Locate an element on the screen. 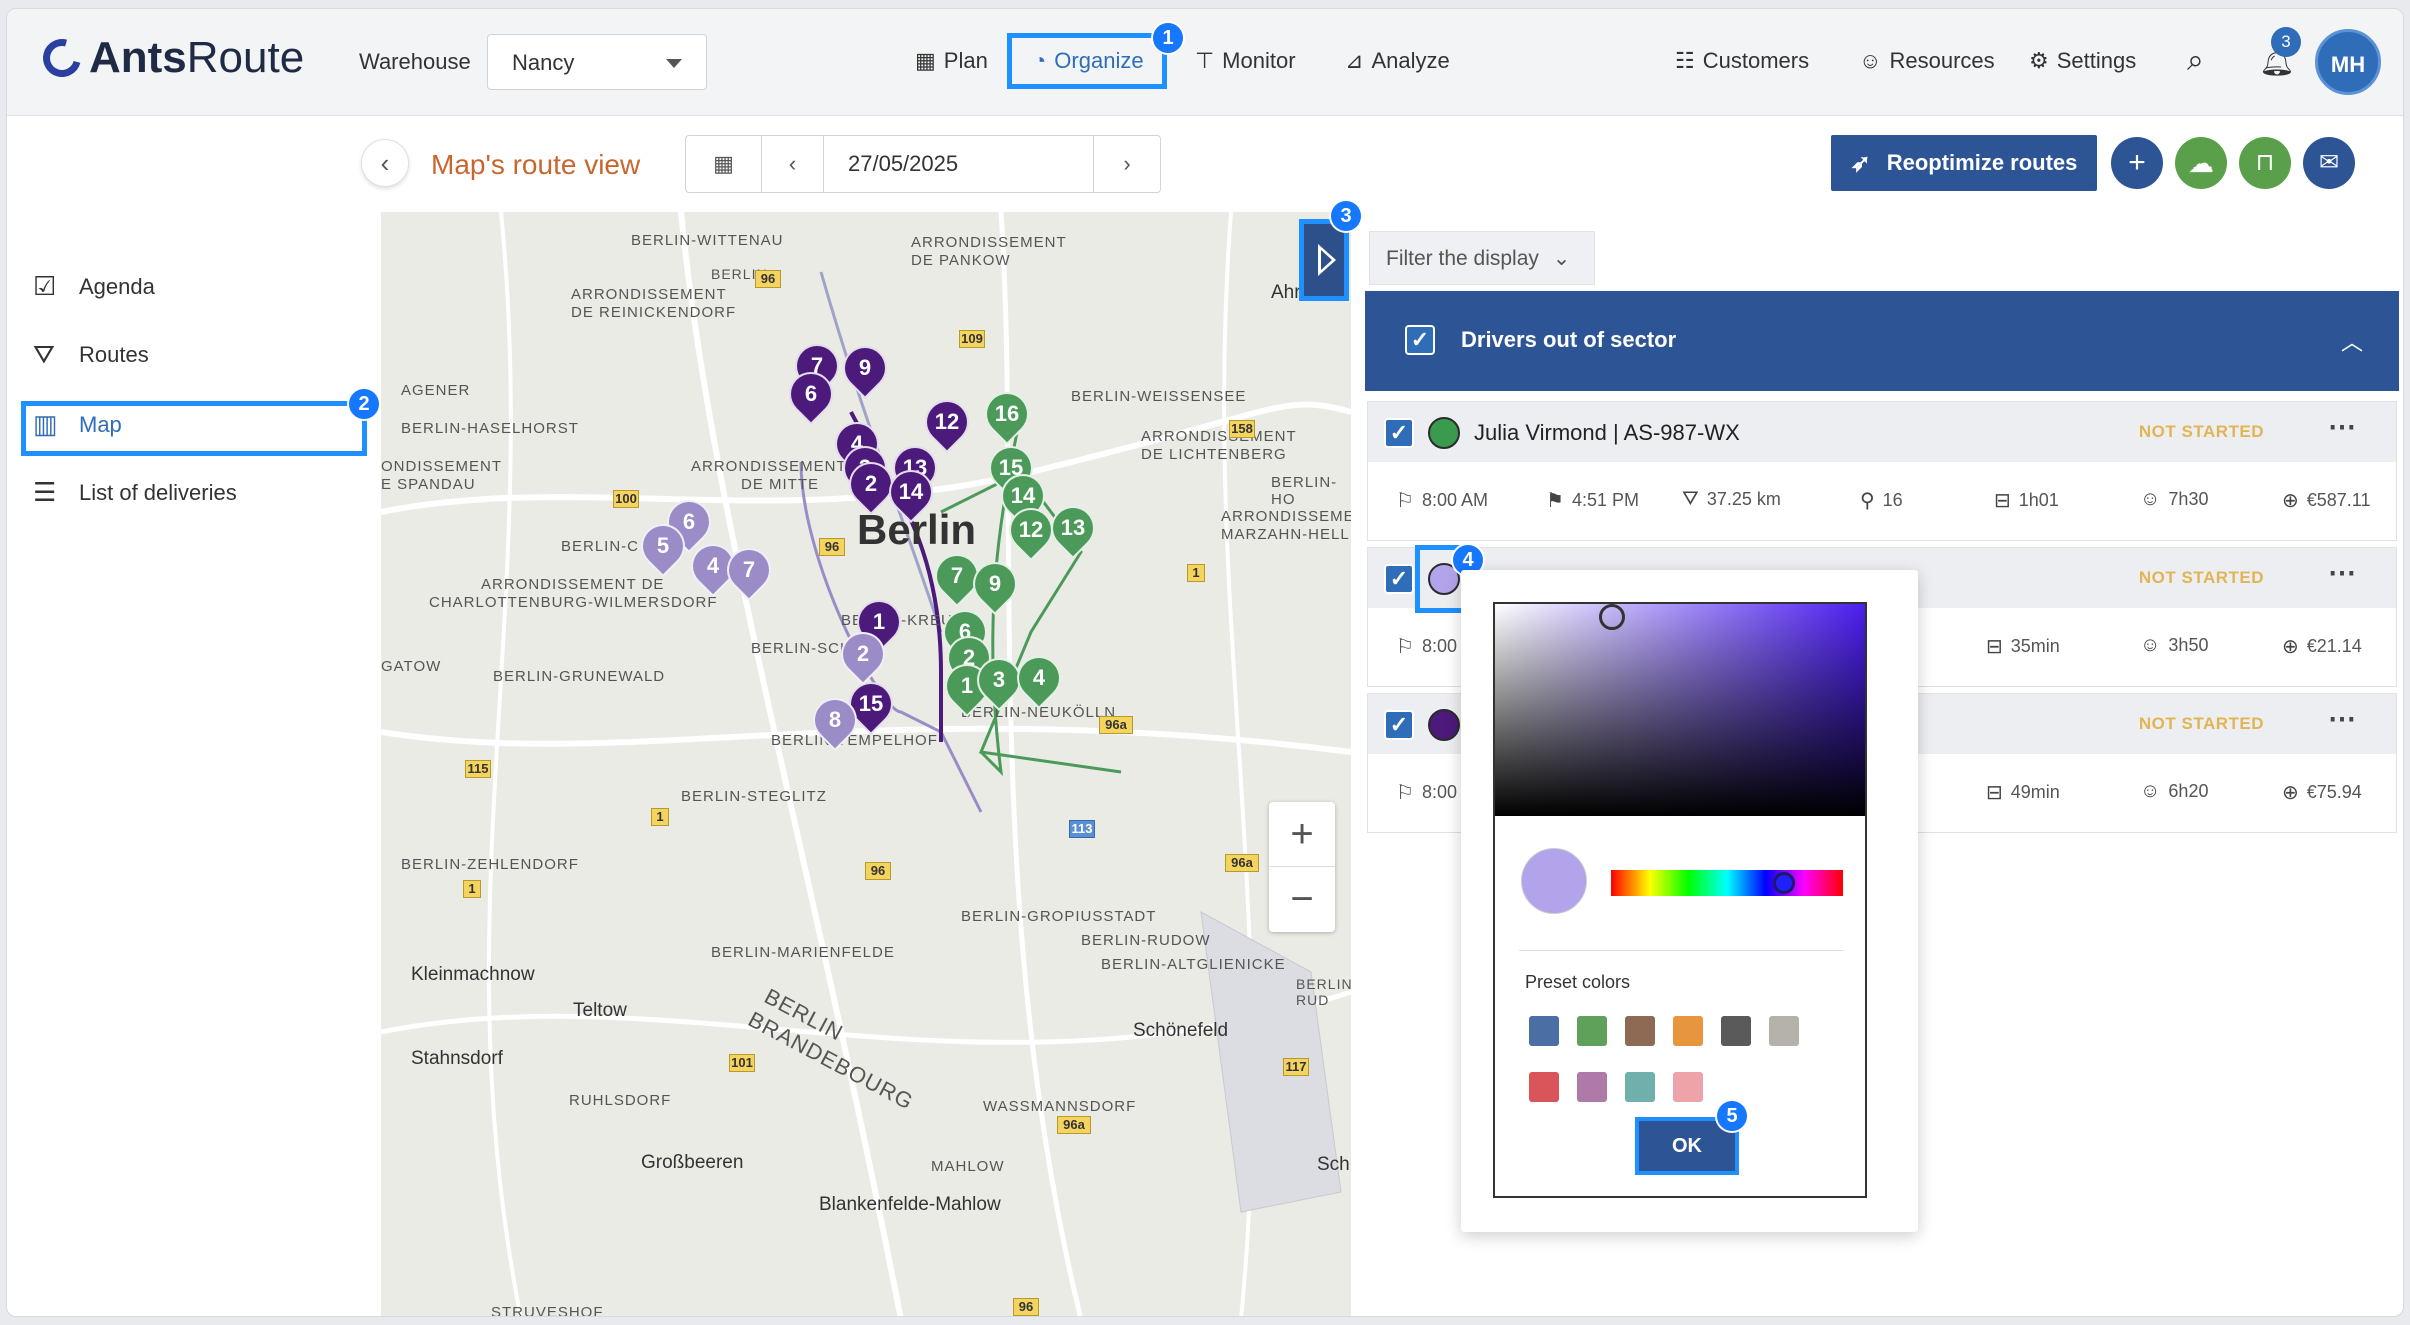  date-navigator: ▦ ‹ 27/05/2025 › is located at coordinates (923, 164).